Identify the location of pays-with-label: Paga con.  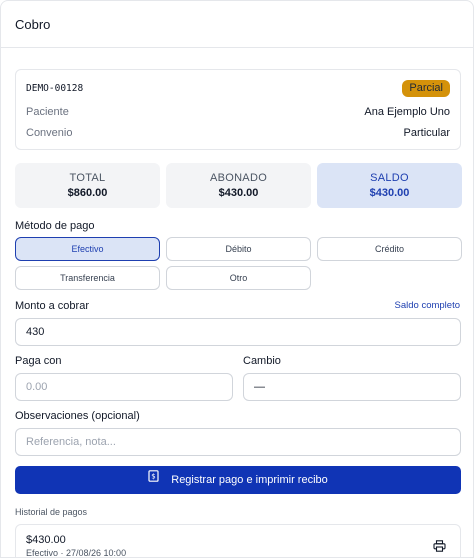
(38, 361).